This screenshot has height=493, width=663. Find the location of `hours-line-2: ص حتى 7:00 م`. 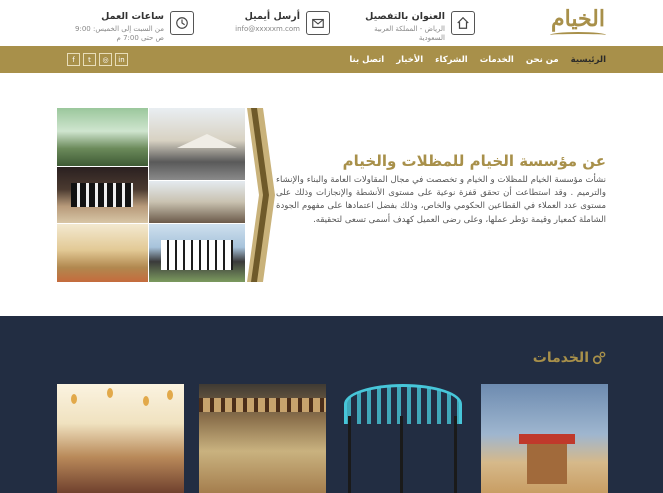

hours-line-2: ص حتى 7:00 م is located at coordinates (140, 38).